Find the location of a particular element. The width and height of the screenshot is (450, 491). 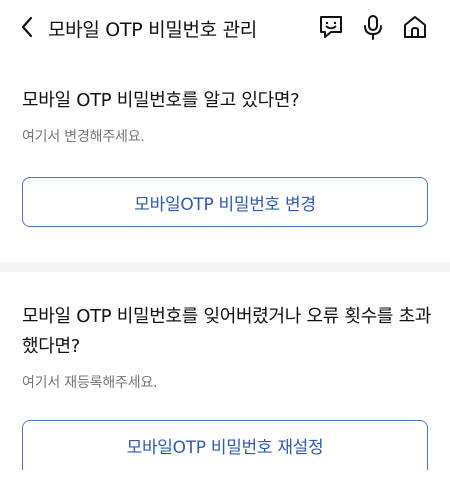

change-otp-password-button-label: 모바일OTP 비밀번호 변경 is located at coordinates (225, 204).